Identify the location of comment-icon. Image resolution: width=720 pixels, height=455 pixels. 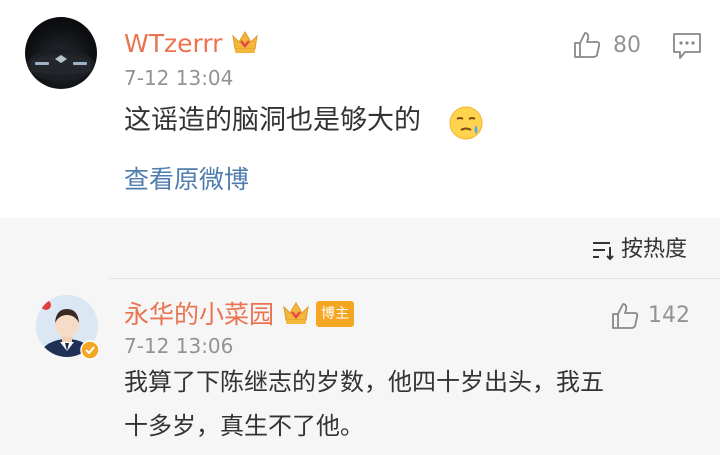
(687, 46).